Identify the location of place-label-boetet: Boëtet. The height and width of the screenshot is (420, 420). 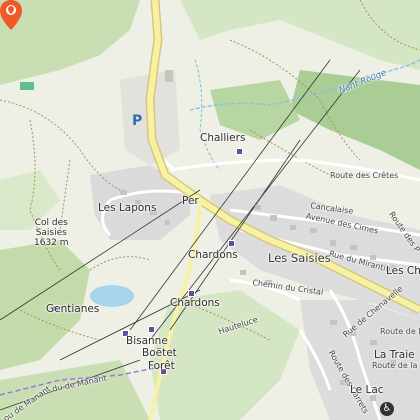
(159, 353).